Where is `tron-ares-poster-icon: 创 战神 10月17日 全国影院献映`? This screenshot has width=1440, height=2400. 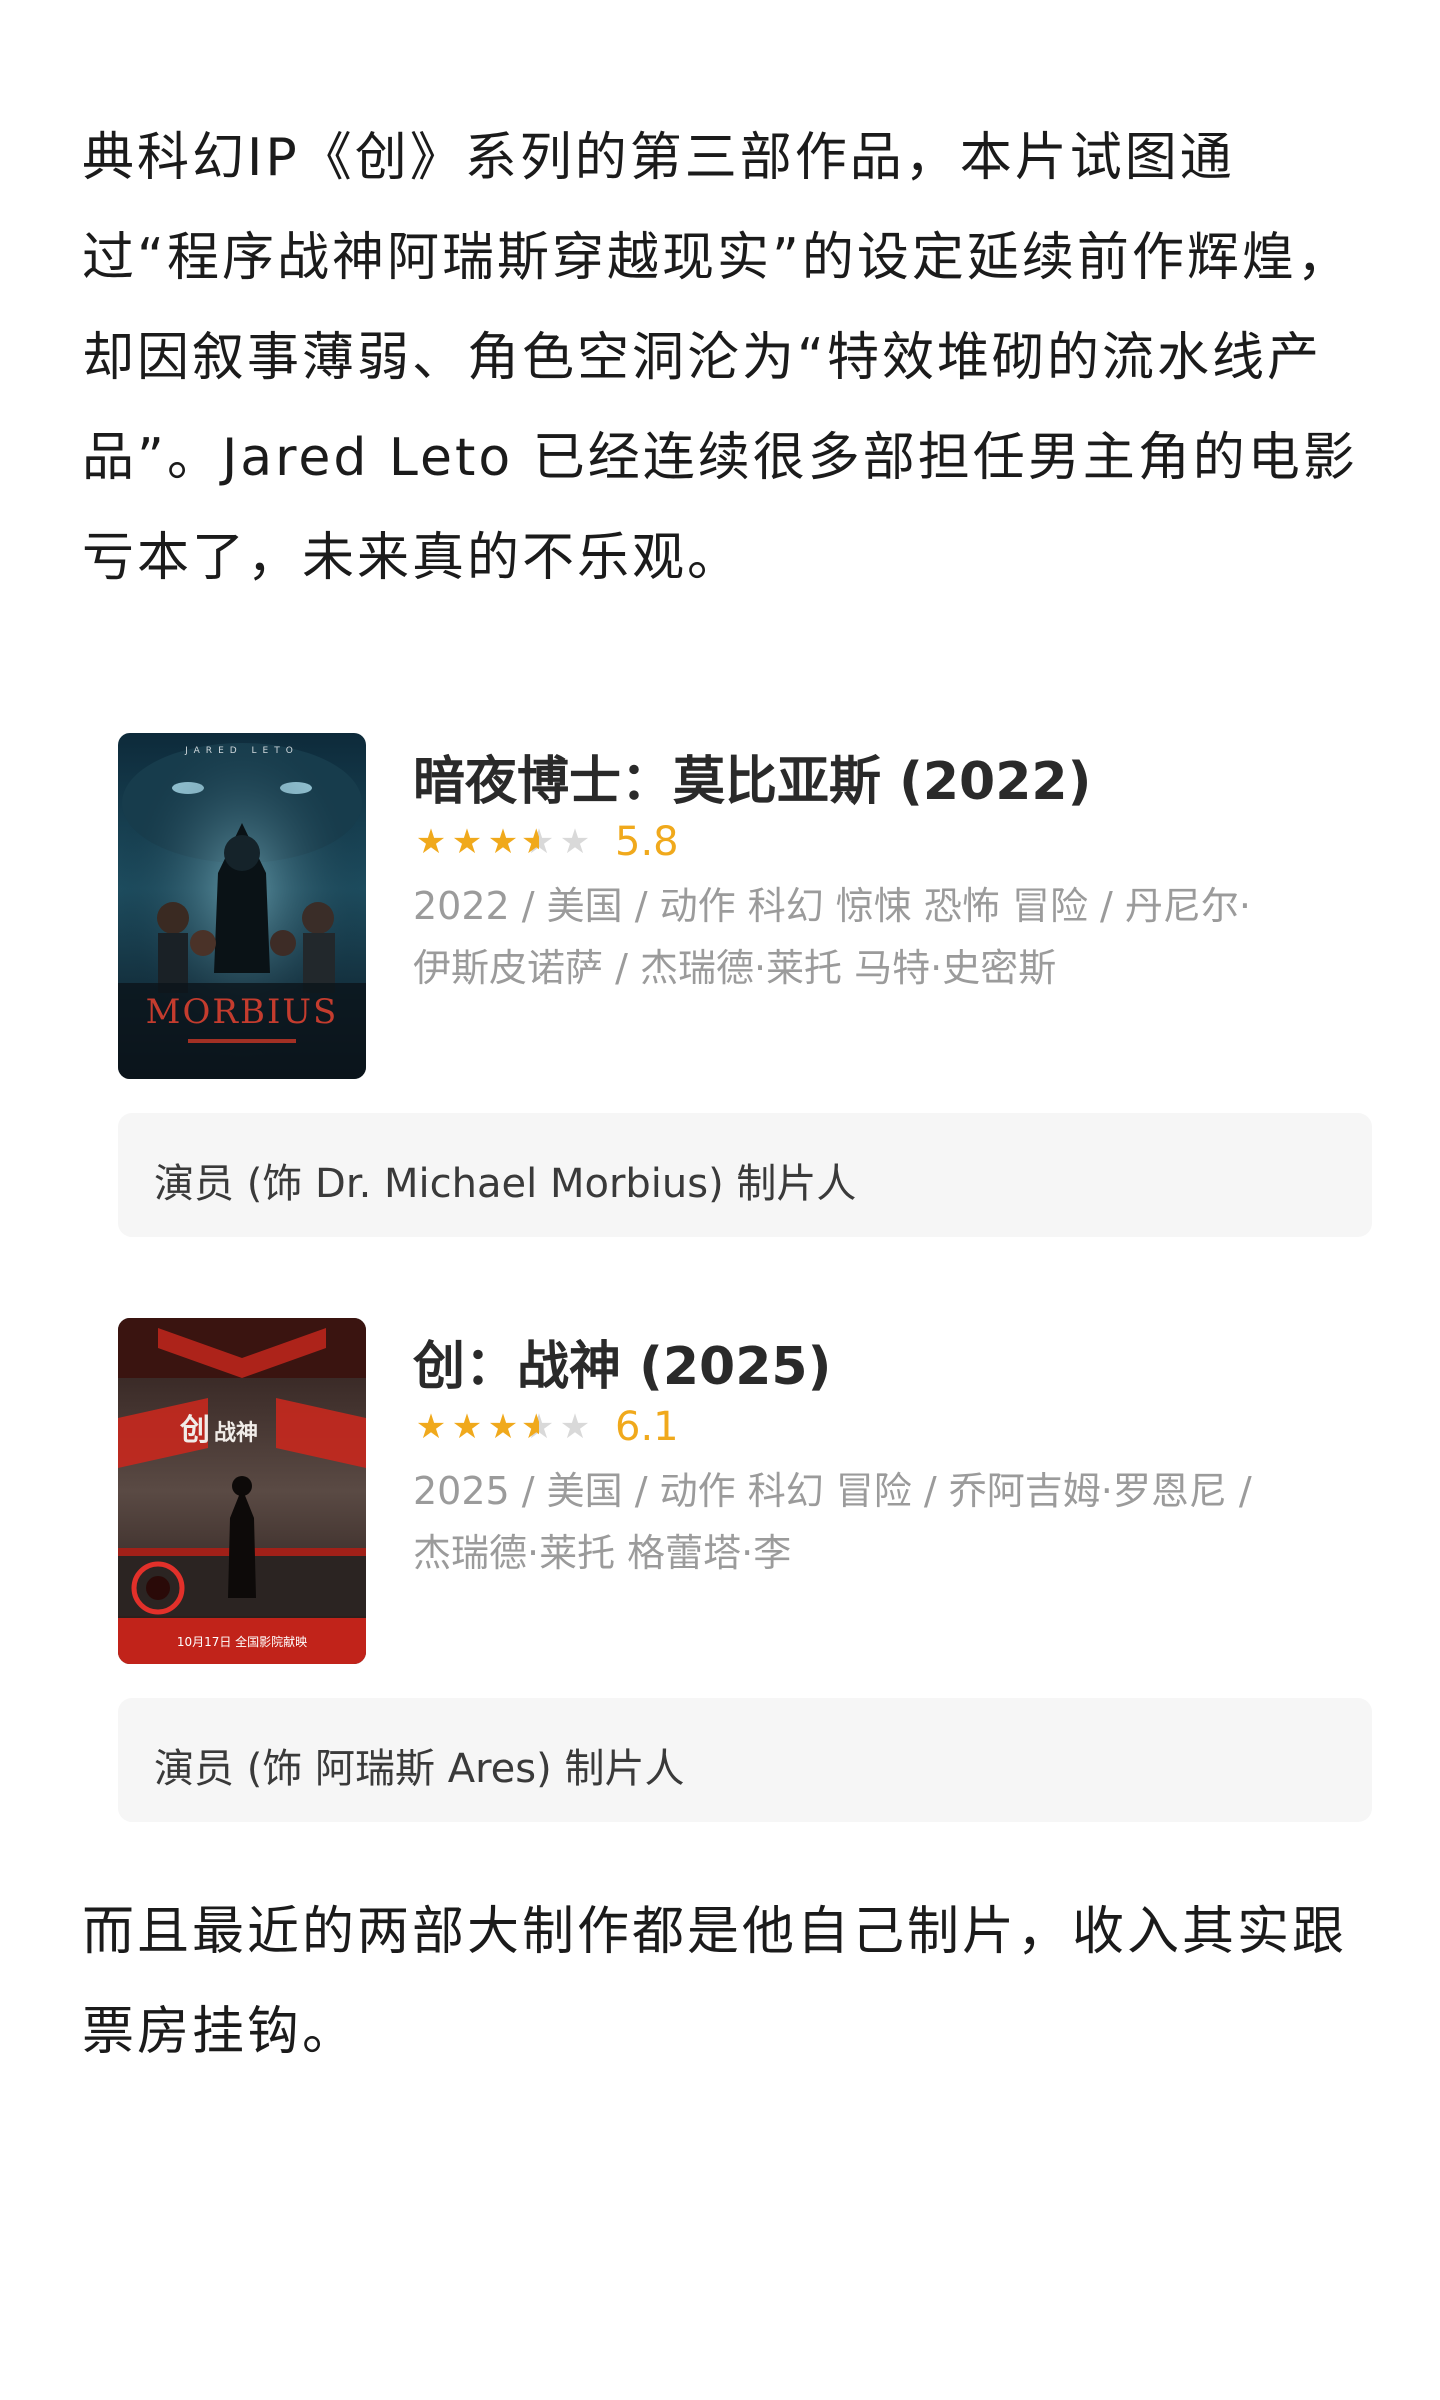
tron-ares-poster-icon: 创 战神 10月17日 全国影院献映 is located at coordinates (242, 1491).